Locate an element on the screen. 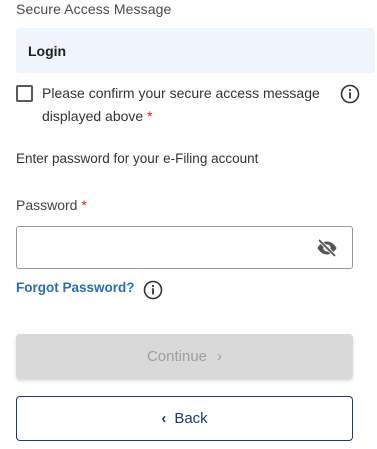 This screenshot has width=377, height=449. secure-access-message-box: Login is located at coordinates (195, 50).